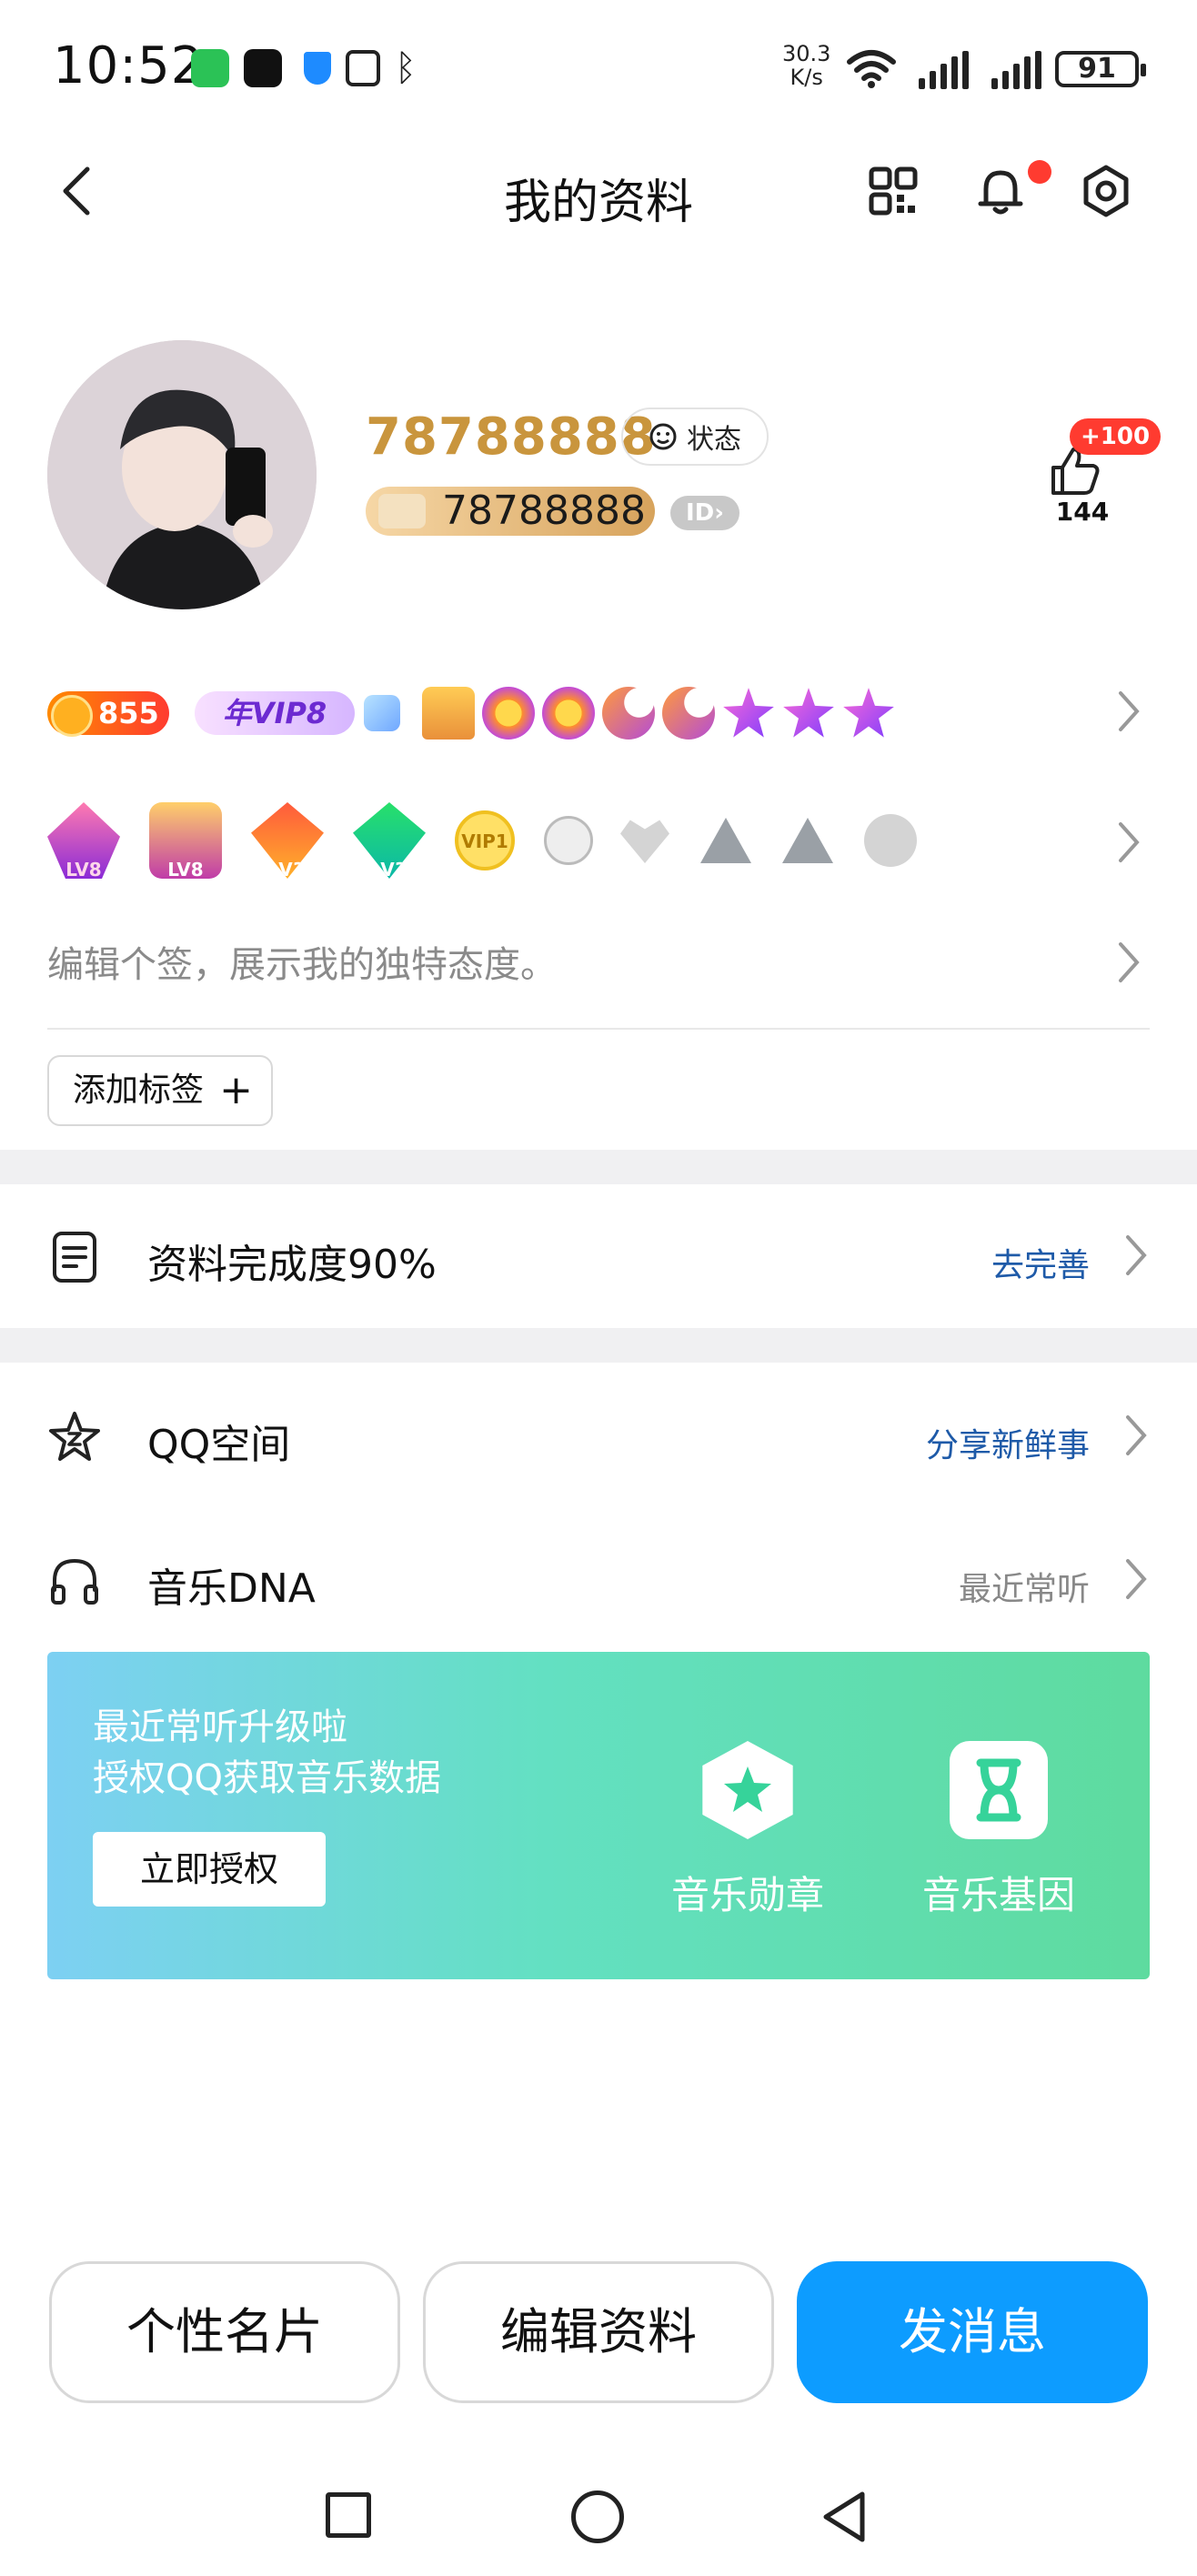  Describe the element at coordinates (663, 436) in the screenshot. I see `smile-icon` at that location.